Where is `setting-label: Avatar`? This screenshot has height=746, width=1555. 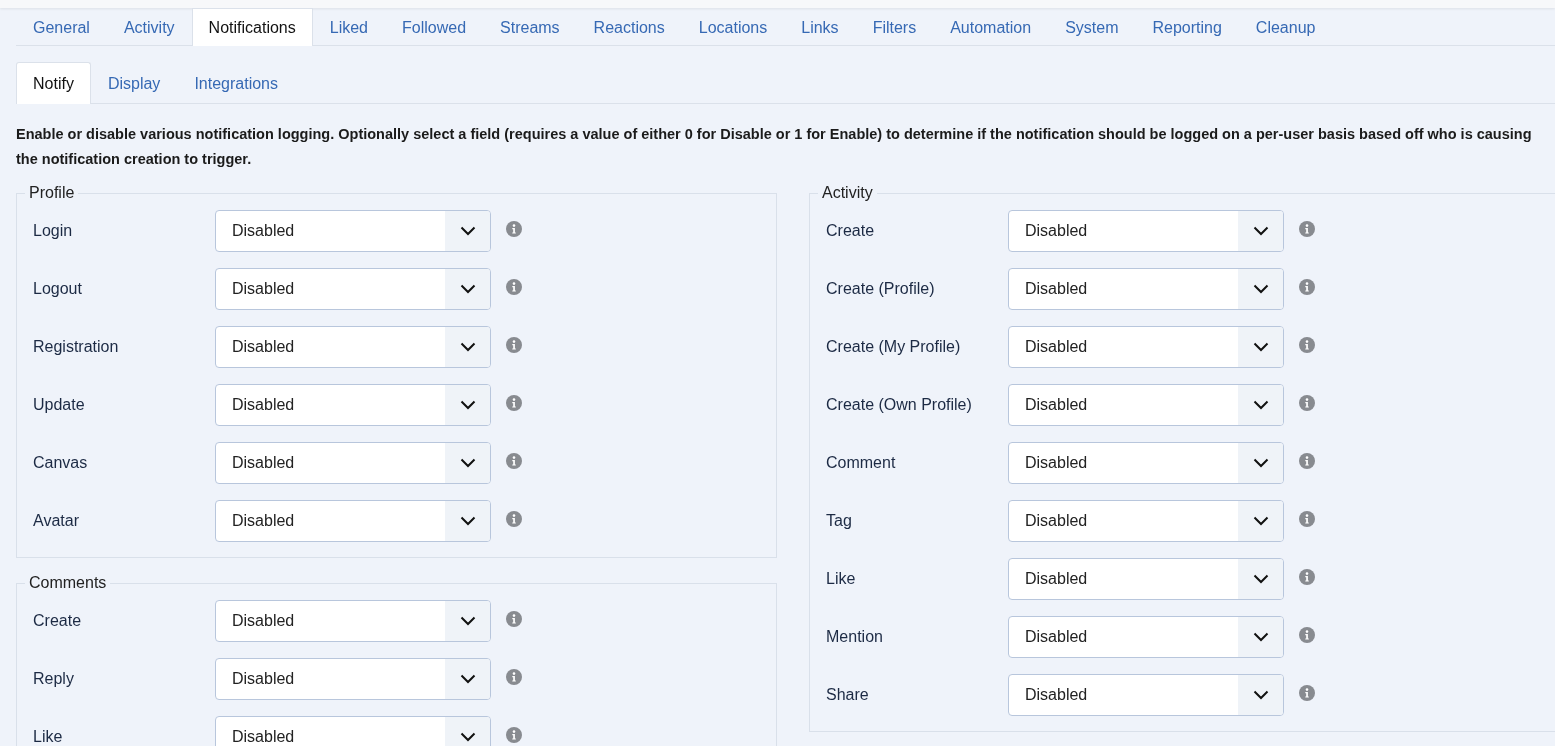
setting-label: Avatar is located at coordinates (56, 521).